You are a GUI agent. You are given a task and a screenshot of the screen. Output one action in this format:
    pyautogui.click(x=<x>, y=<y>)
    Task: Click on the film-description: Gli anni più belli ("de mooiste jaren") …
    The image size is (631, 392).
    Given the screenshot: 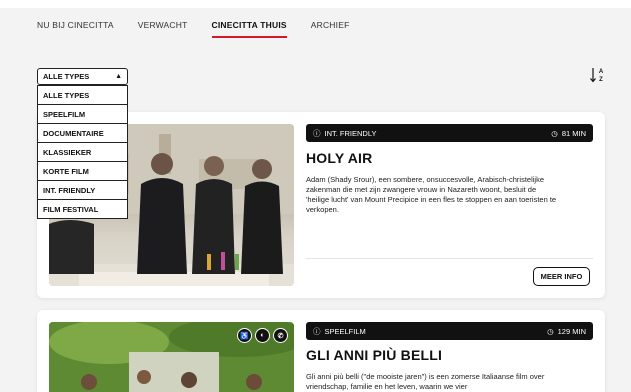 What is the action you would take?
    pyautogui.click(x=425, y=381)
    